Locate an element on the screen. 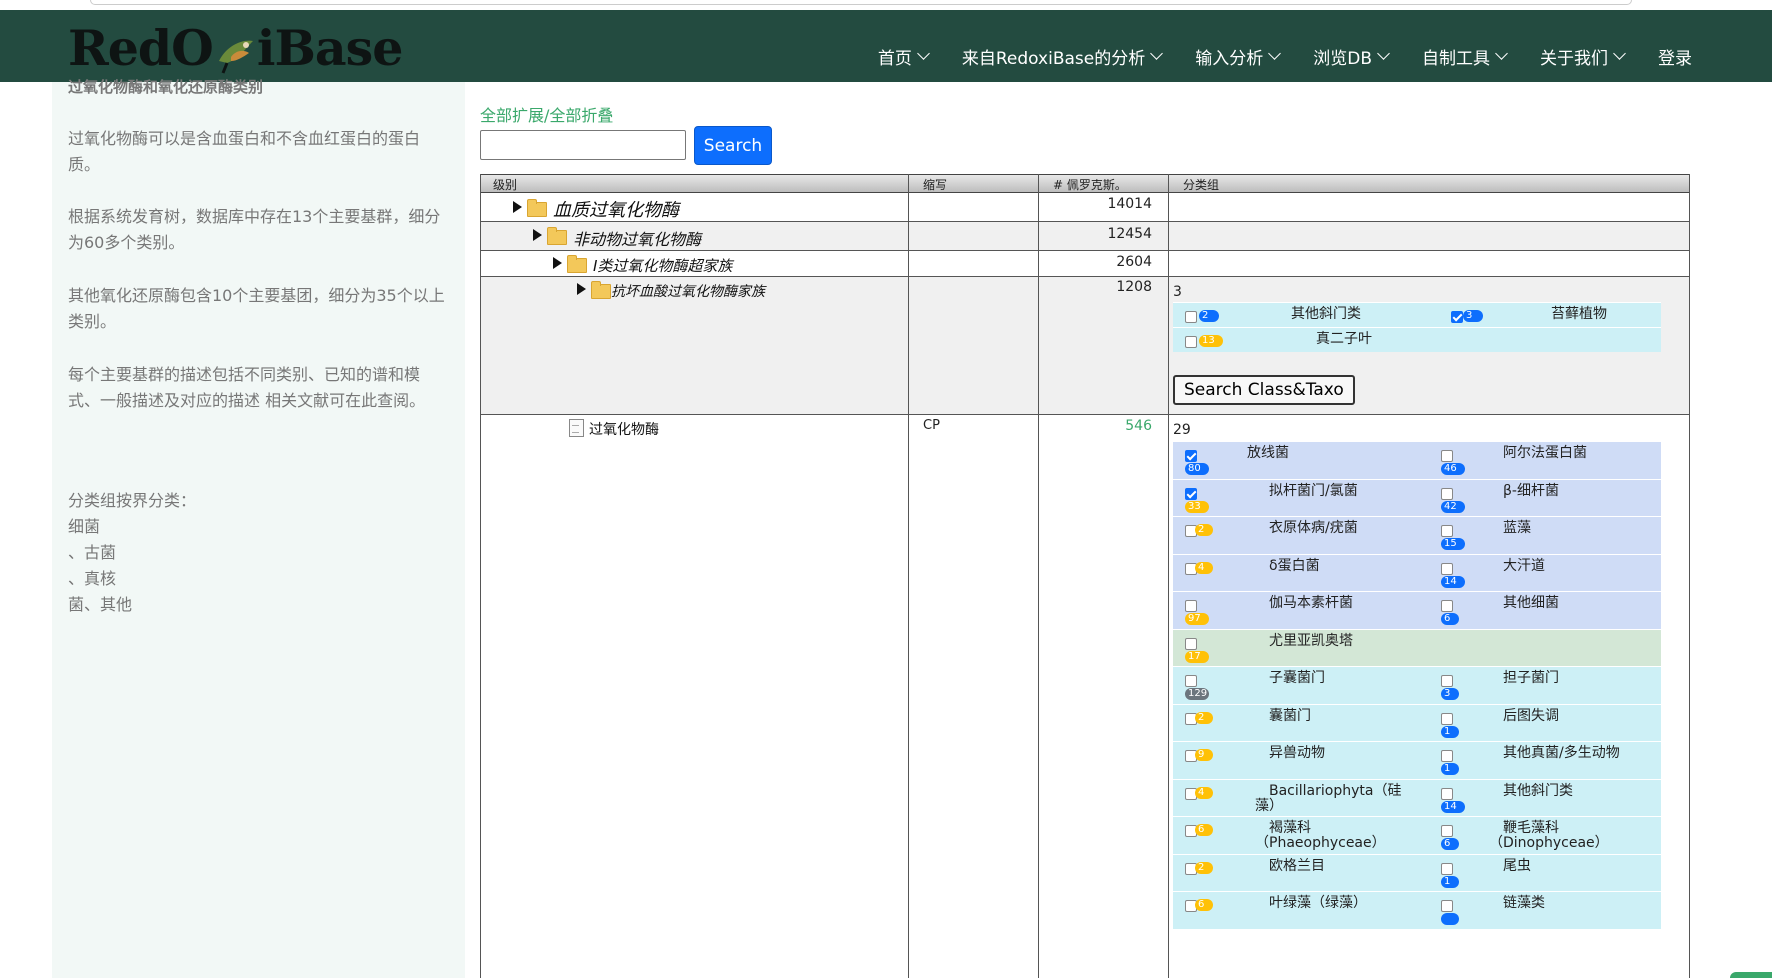 The width and height of the screenshot is (1772, 978). taxo-name: 异兽动物 is located at coordinates (1297, 753).